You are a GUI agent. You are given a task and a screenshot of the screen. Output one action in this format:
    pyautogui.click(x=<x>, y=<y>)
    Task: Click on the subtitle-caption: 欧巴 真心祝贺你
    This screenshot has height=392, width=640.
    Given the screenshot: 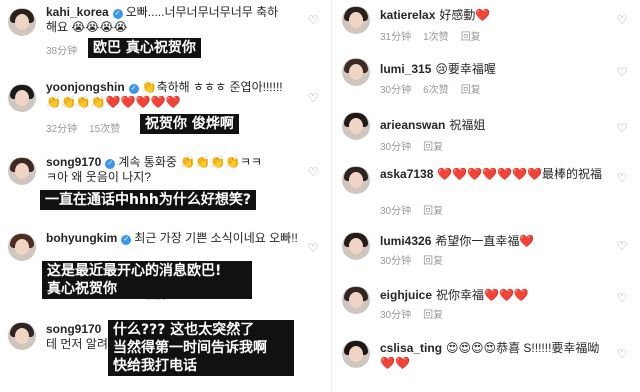 What is the action you would take?
    pyautogui.click(x=144, y=48)
    